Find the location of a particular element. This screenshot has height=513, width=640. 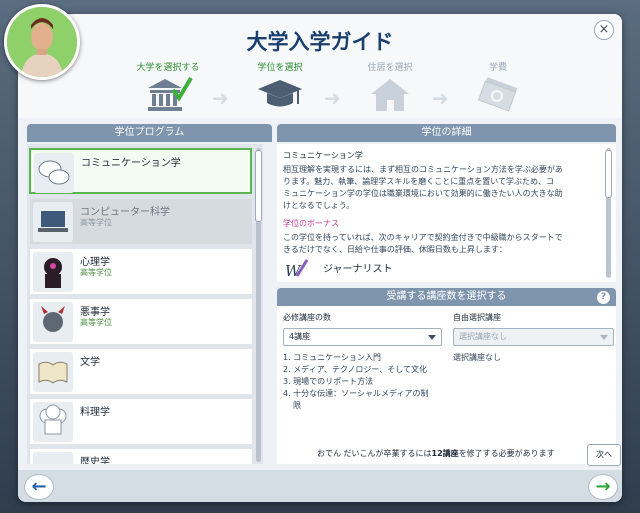

degree-item-computer-science: コンピューター科学 高等学位 is located at coordinates (141, 221).